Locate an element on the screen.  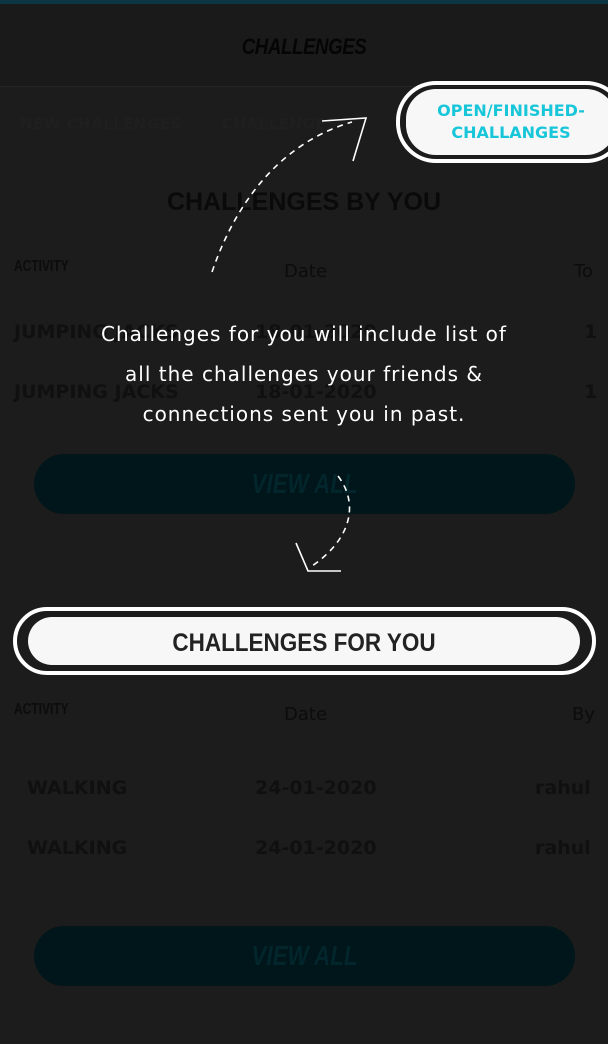
challenges-for-you-title: CHALLENGES FOR YOU is located at coordinates (304, 643).